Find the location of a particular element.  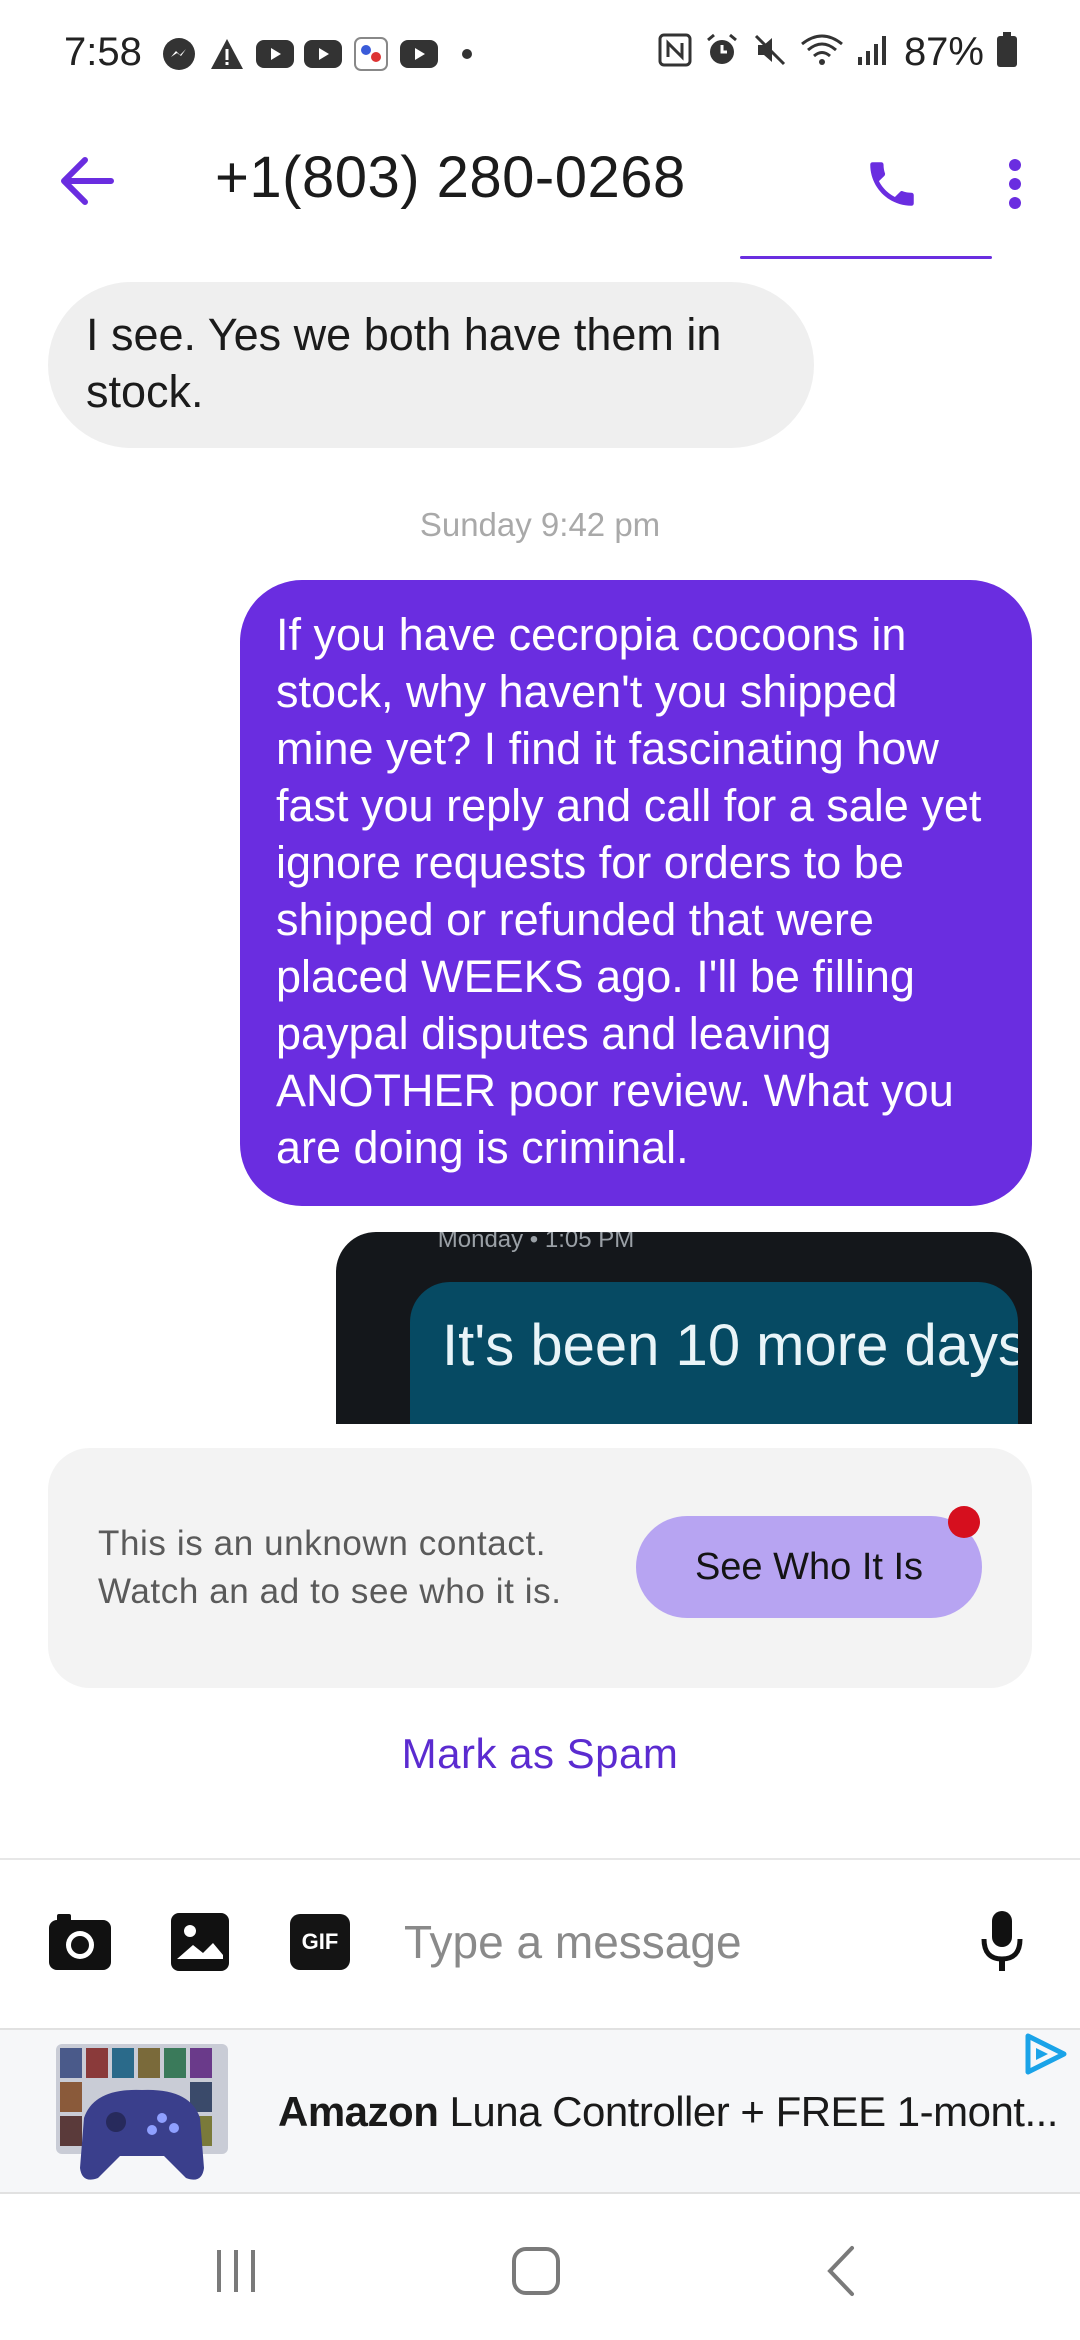

image-caption: Monday • 1:05 PM is located at coordinates (536, 1242).